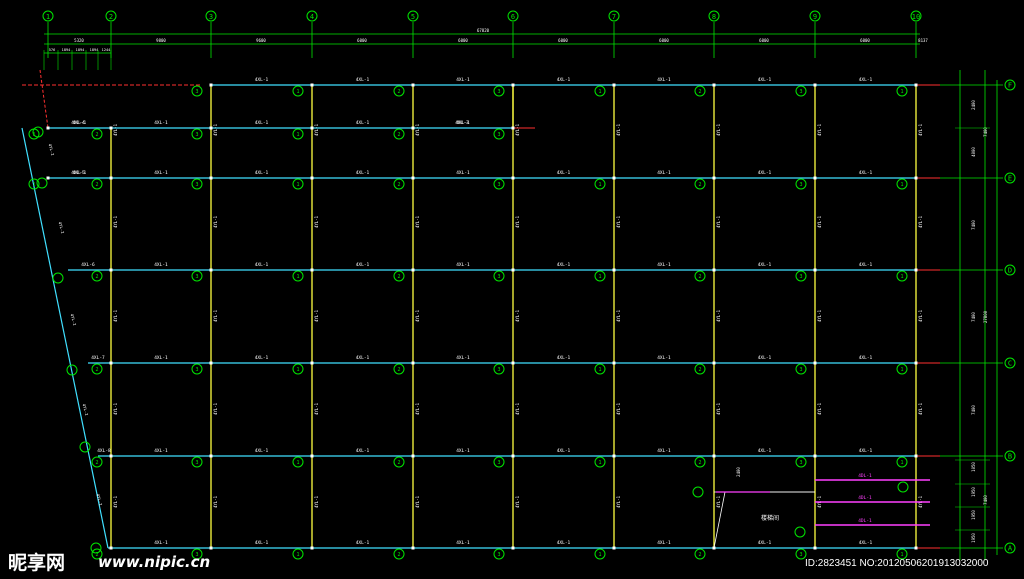 This screenshot has height=579, width=1024. What do you see at coordinates (916, 17) in the screenshot?
I see `column-axis-label: 10` at bounding box center [916, 17].